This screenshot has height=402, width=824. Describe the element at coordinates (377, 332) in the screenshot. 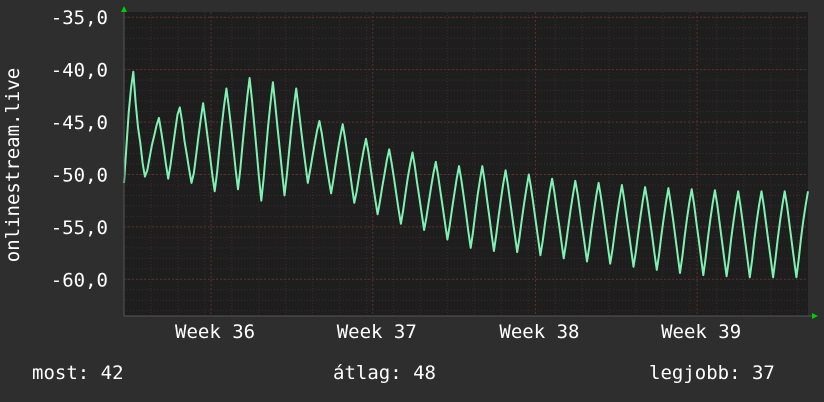

I see `x-tick-label: Week 37` at that location.